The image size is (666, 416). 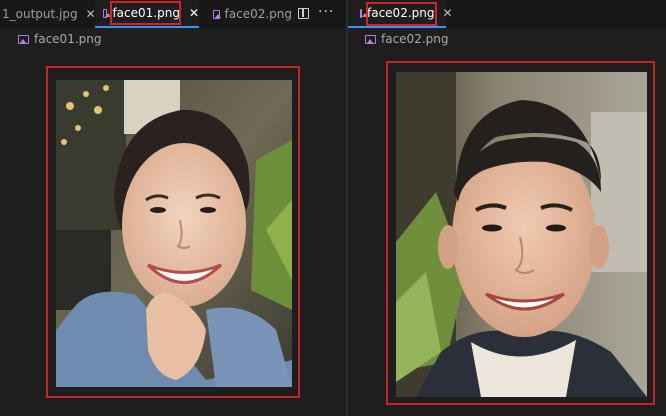 I want to click on tab-face01: face01.png ✕, so click(x=147, y=14).